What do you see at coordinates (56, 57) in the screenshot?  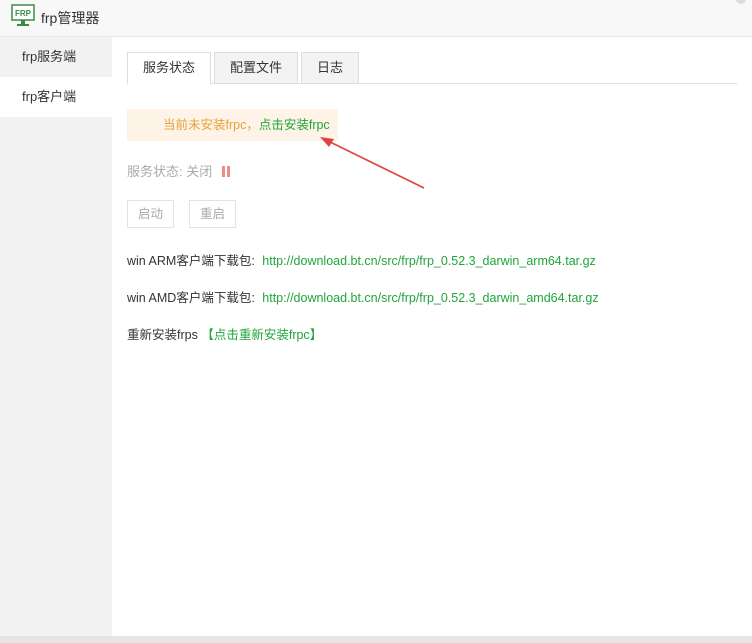 I see `sidebar-item-frp-server: frp服务端` at bounding box center [56, 57].